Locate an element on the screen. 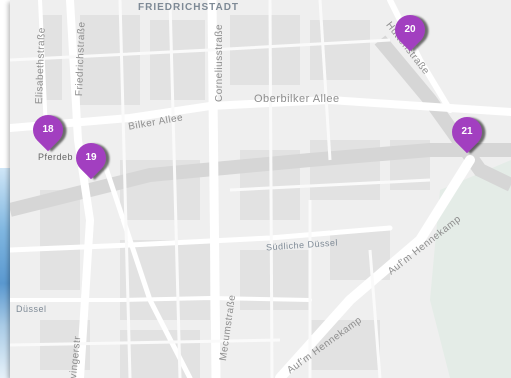 The height and width of the screenshot is (378, 511). marker-label: 19 is located at coordinates (91, 157).